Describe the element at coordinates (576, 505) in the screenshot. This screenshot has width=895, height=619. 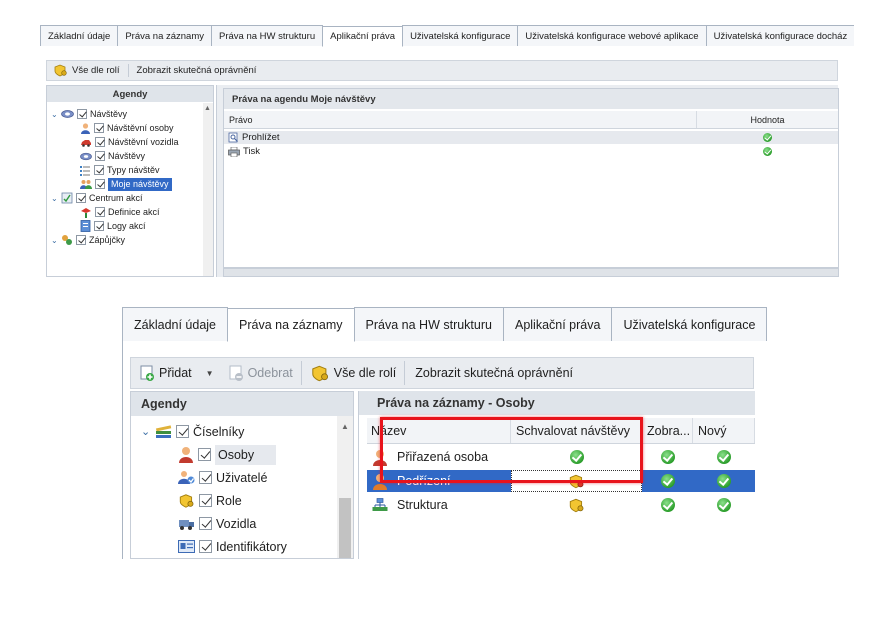
I see `approve-cell` at that location.